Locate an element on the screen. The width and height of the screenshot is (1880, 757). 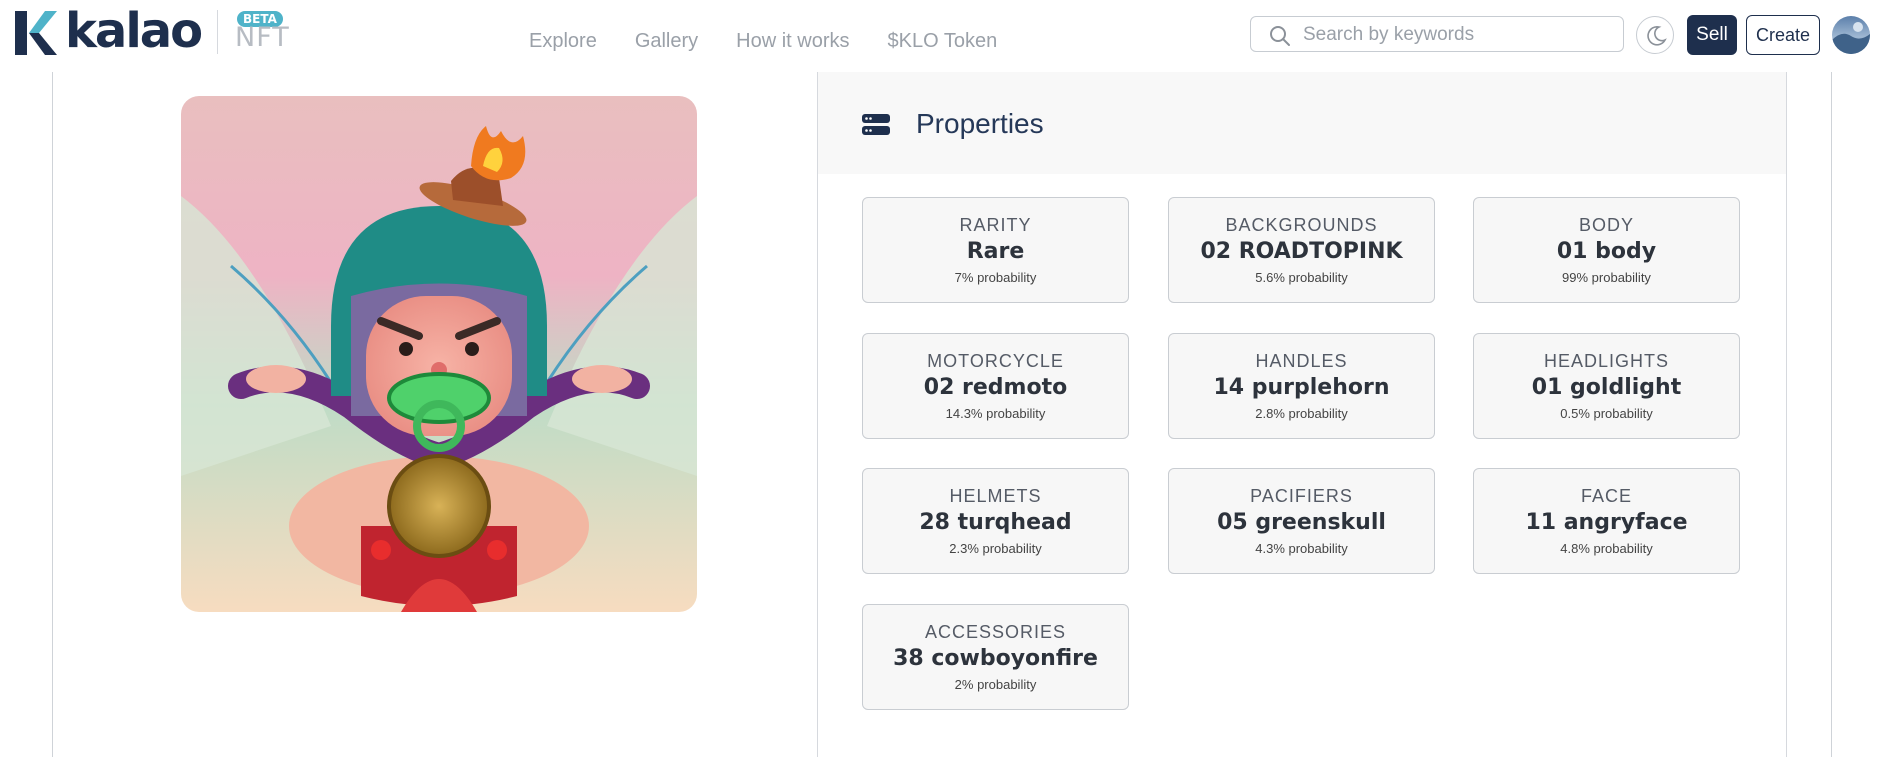
property-value: 38 cowboyonfire is located at coordinates (995, 658).